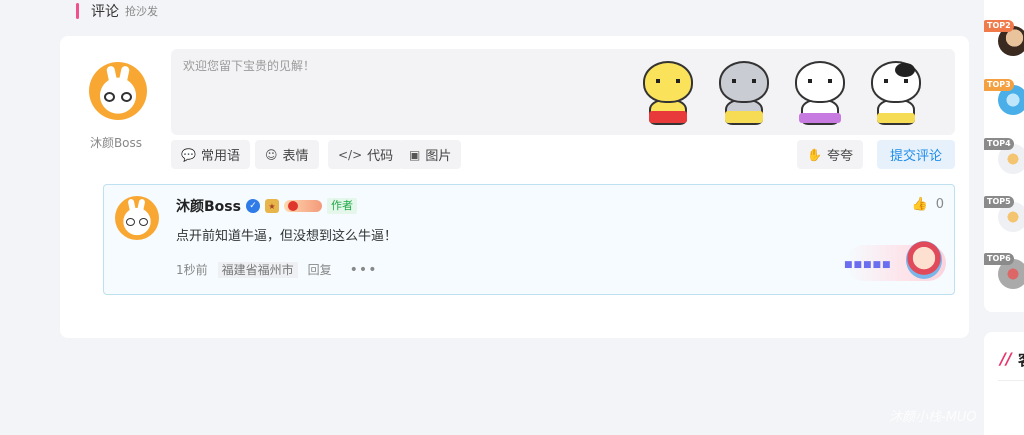  I want to click on code-button: </> 代码, so click(366, 154).